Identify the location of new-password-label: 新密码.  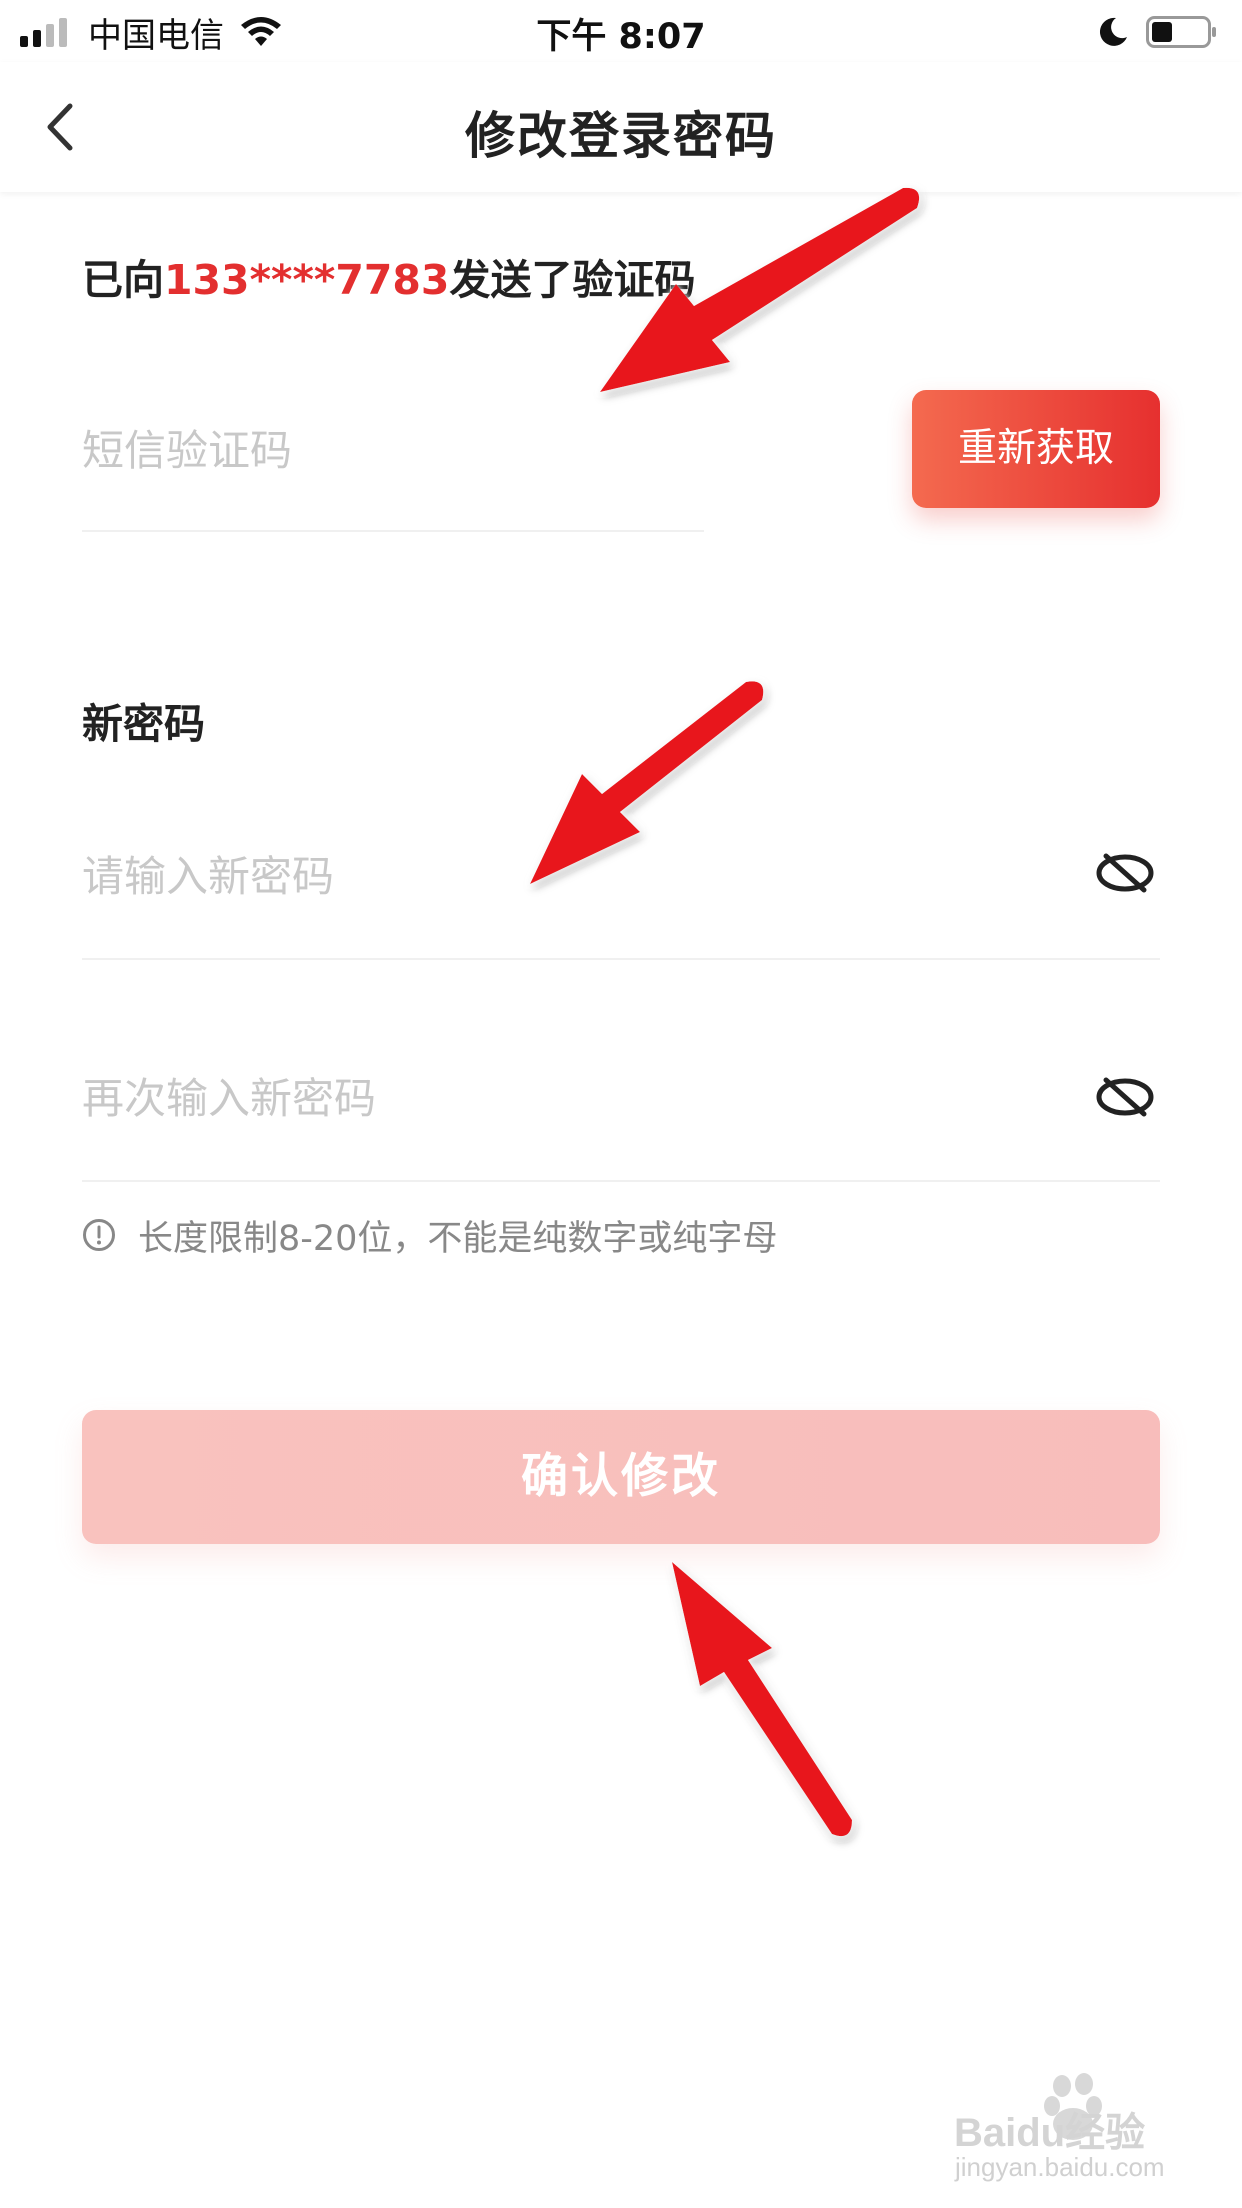
(143, 724).